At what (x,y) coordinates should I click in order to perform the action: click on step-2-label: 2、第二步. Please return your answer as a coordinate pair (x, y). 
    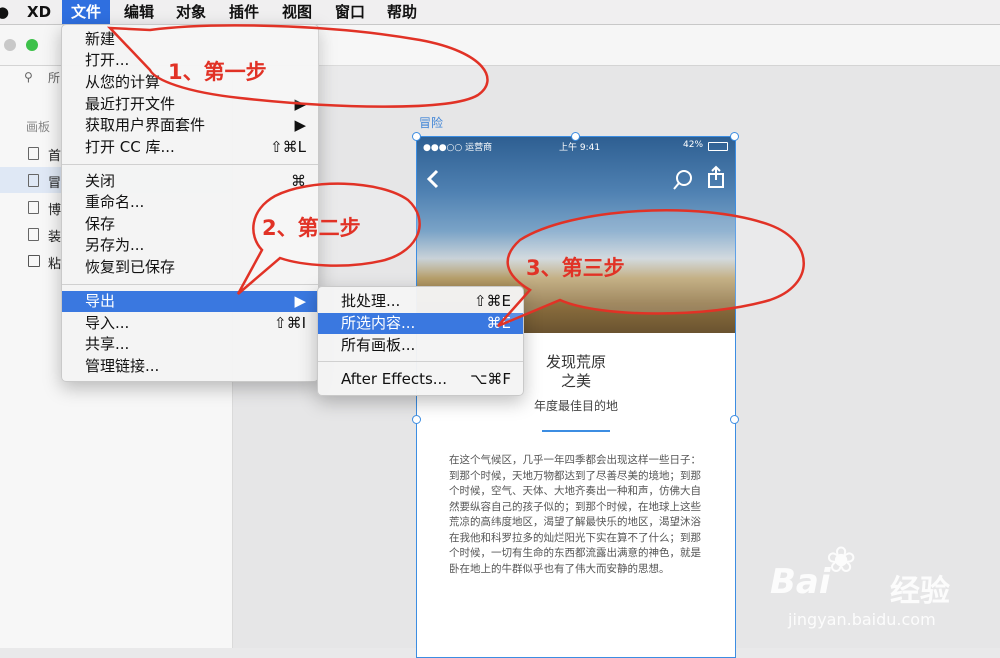
    Looking at the image, I should click on (311, 228).